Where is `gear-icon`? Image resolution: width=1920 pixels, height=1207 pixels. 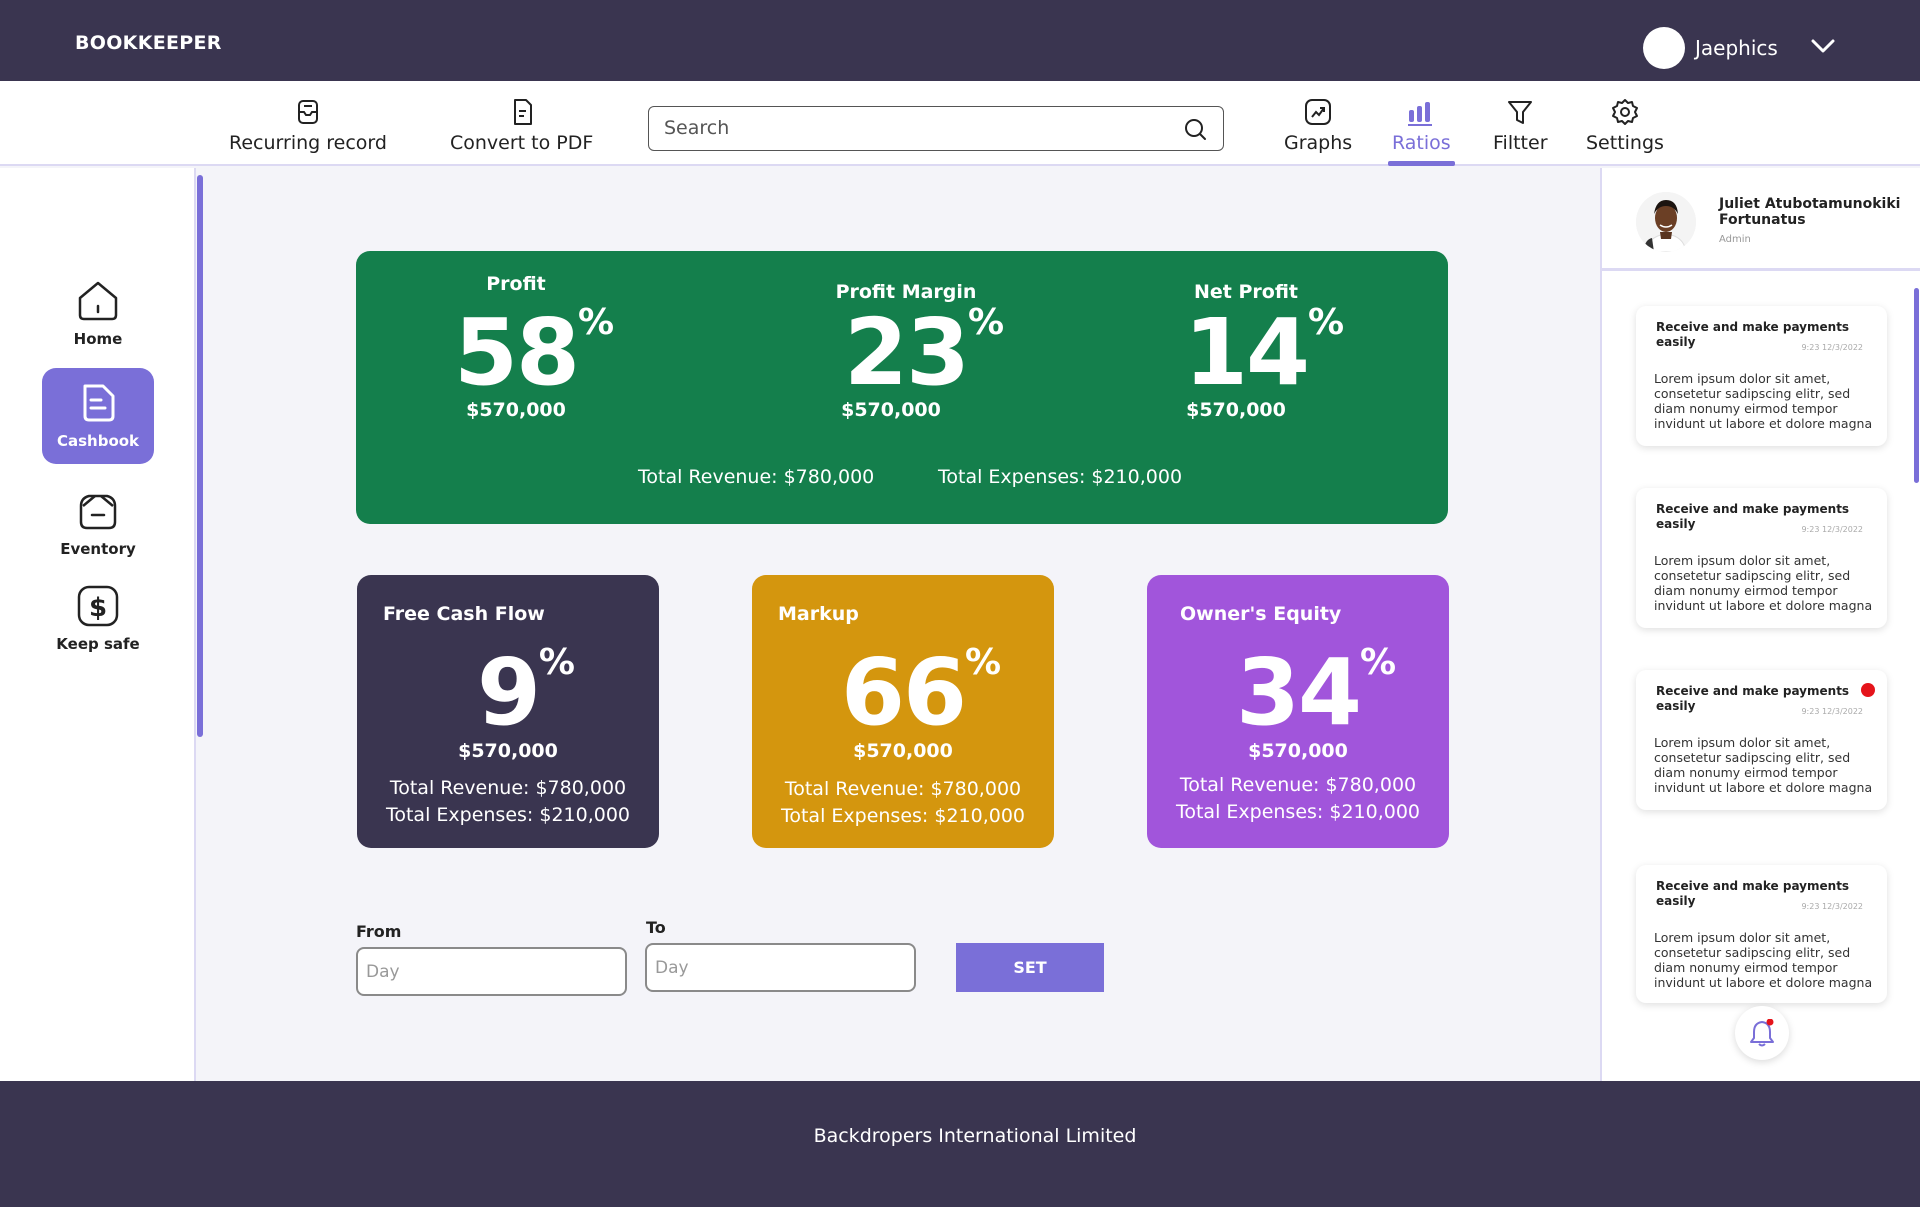
gear-icon is located at coordinates (1624, 112).